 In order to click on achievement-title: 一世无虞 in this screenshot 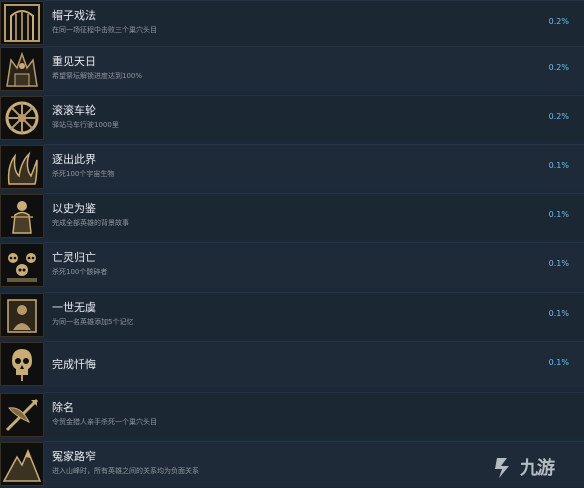, I will do `click(74, 307)`.